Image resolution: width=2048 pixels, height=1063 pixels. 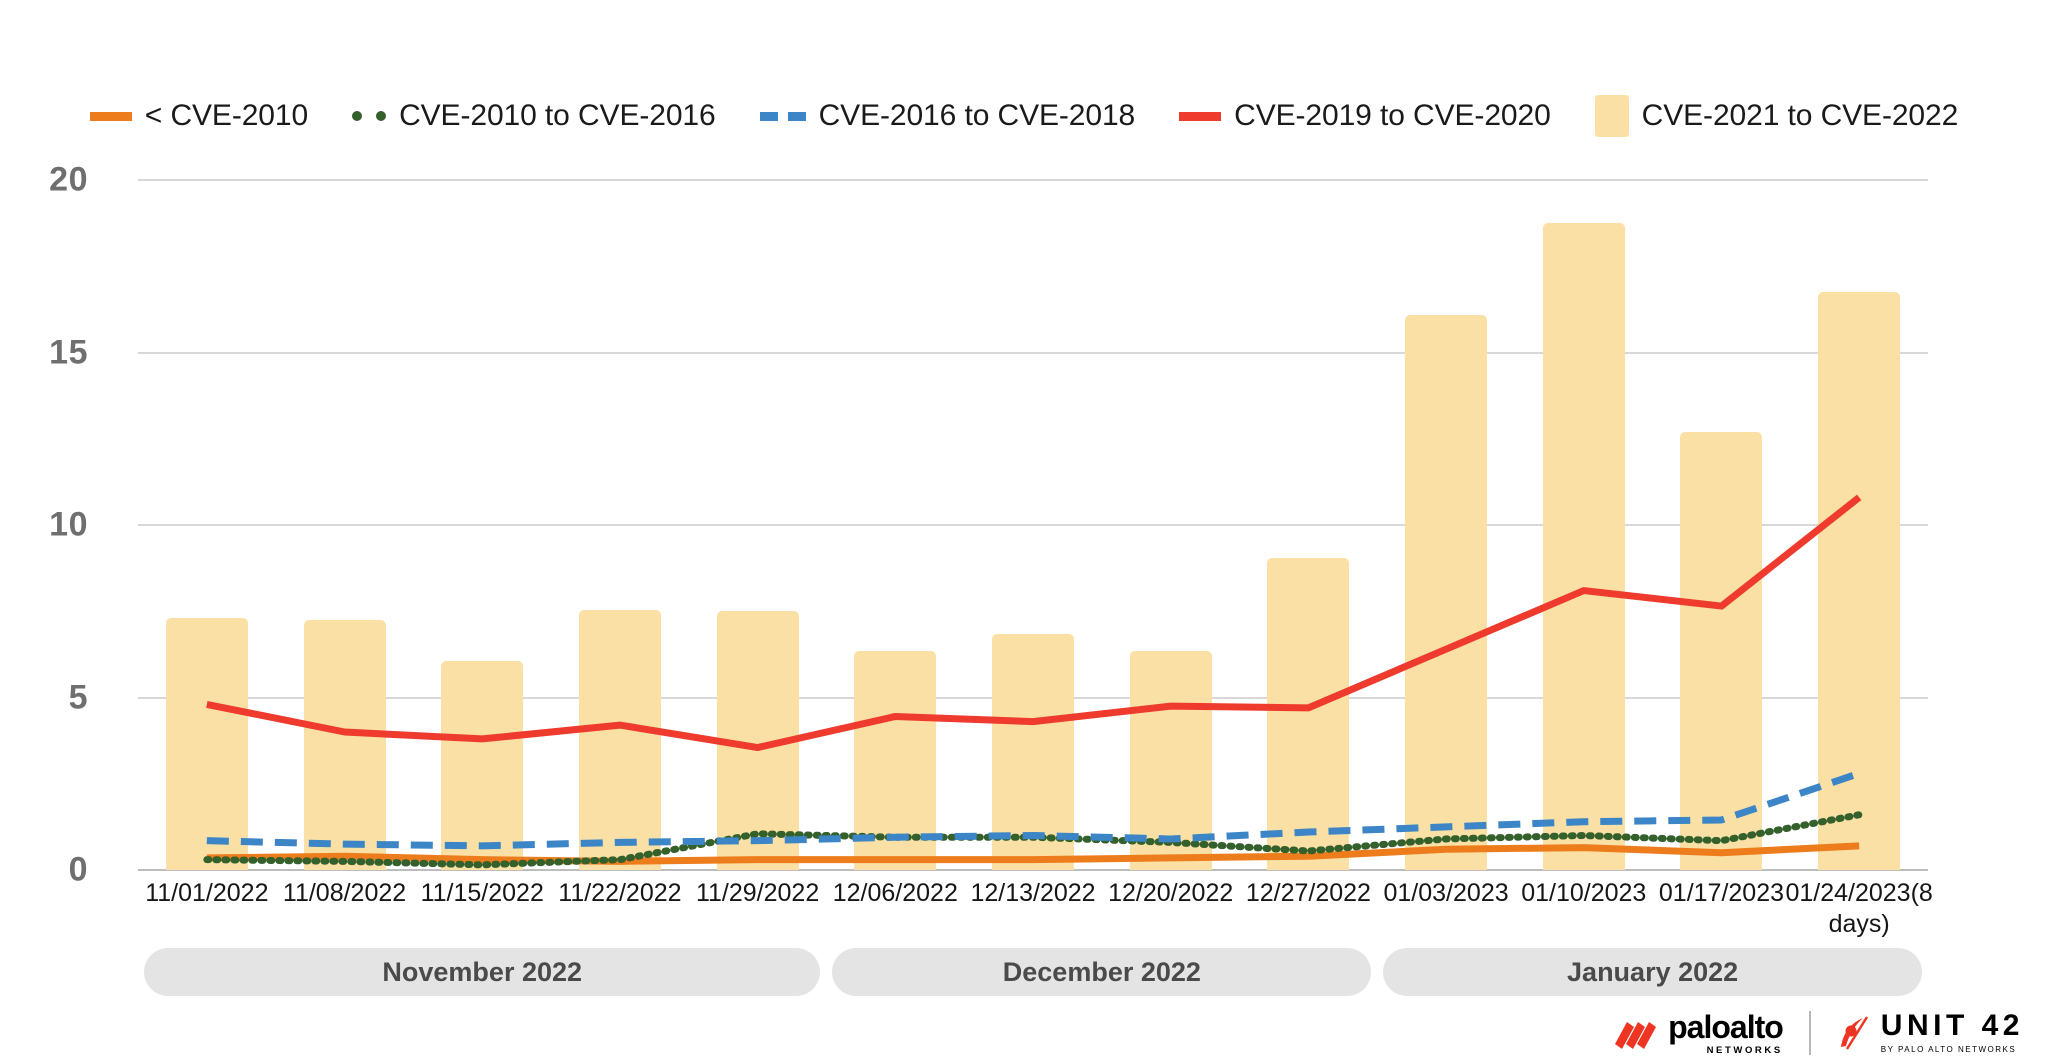 What do you see at coordinates (1636, 1035) in the screenshot?
I see `paloalto-mark-icon` at bounding box center [1636, 1035].